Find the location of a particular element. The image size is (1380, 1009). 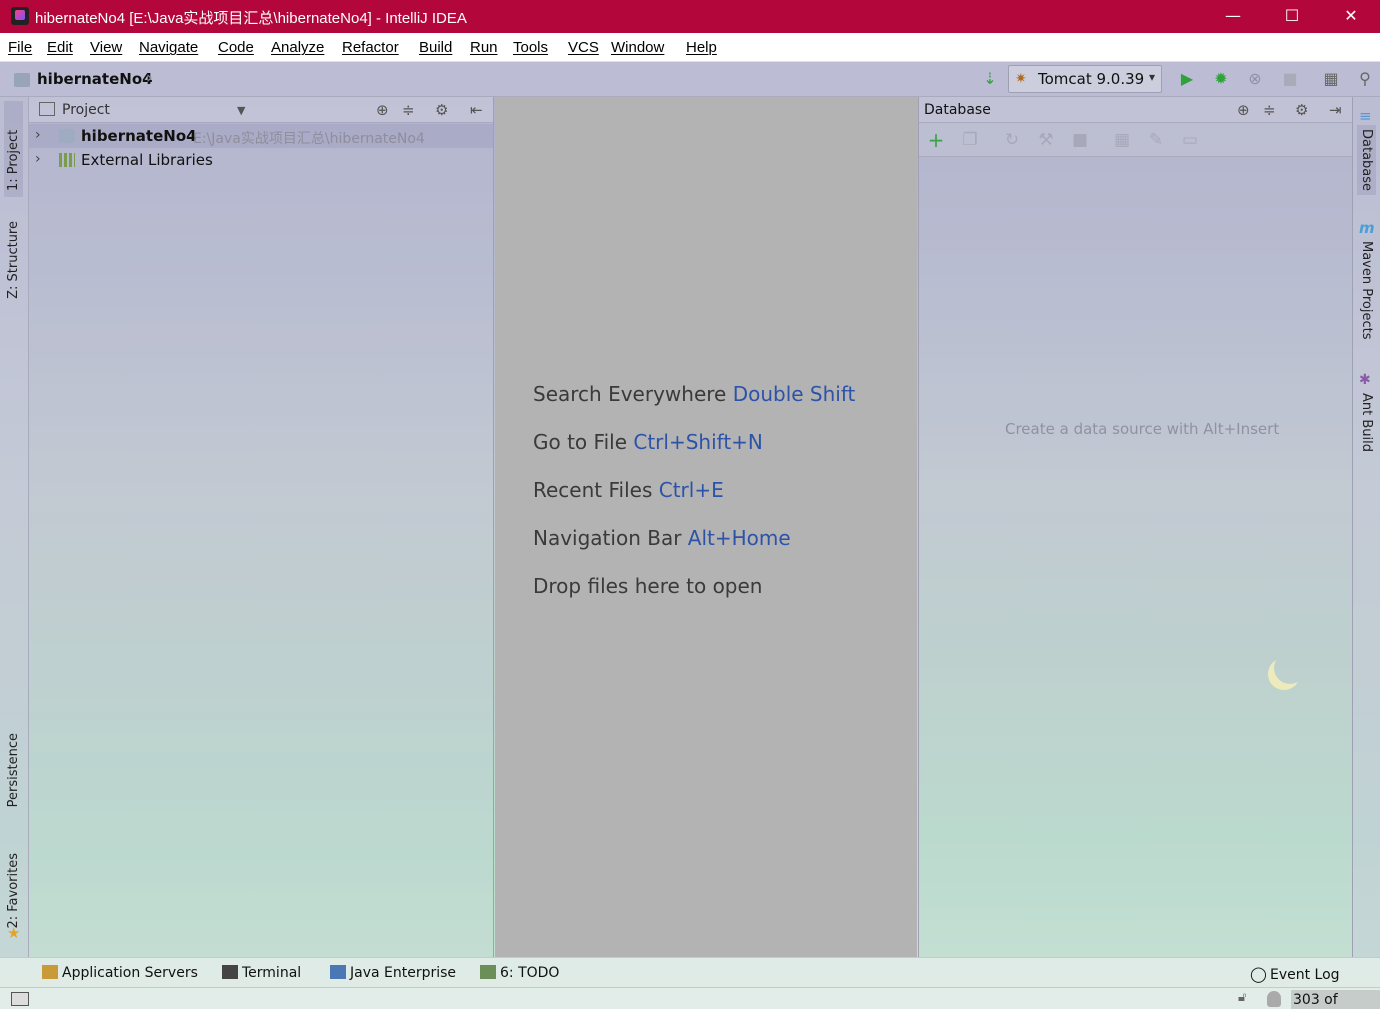

breadcrumb-project: hibernateNo4 is located at coordinates (95, 79).